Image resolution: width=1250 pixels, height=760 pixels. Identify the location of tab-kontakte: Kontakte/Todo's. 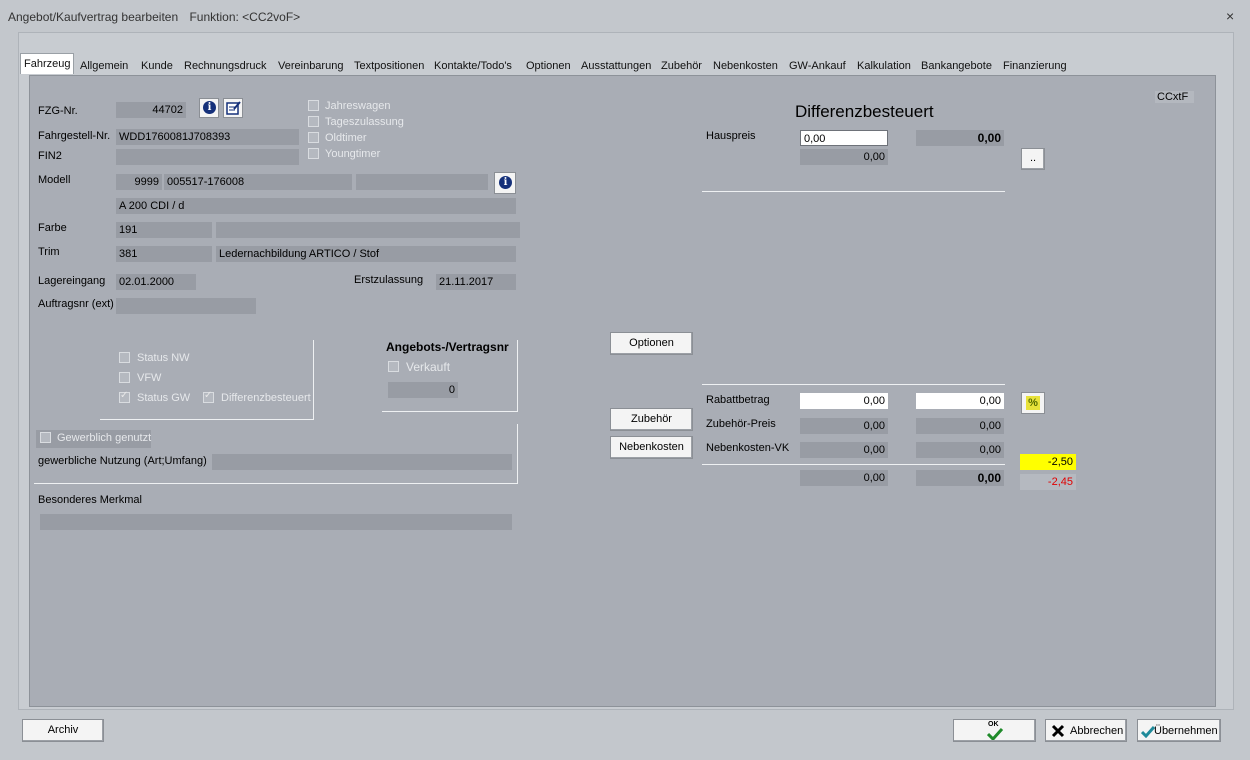
(473, 65).